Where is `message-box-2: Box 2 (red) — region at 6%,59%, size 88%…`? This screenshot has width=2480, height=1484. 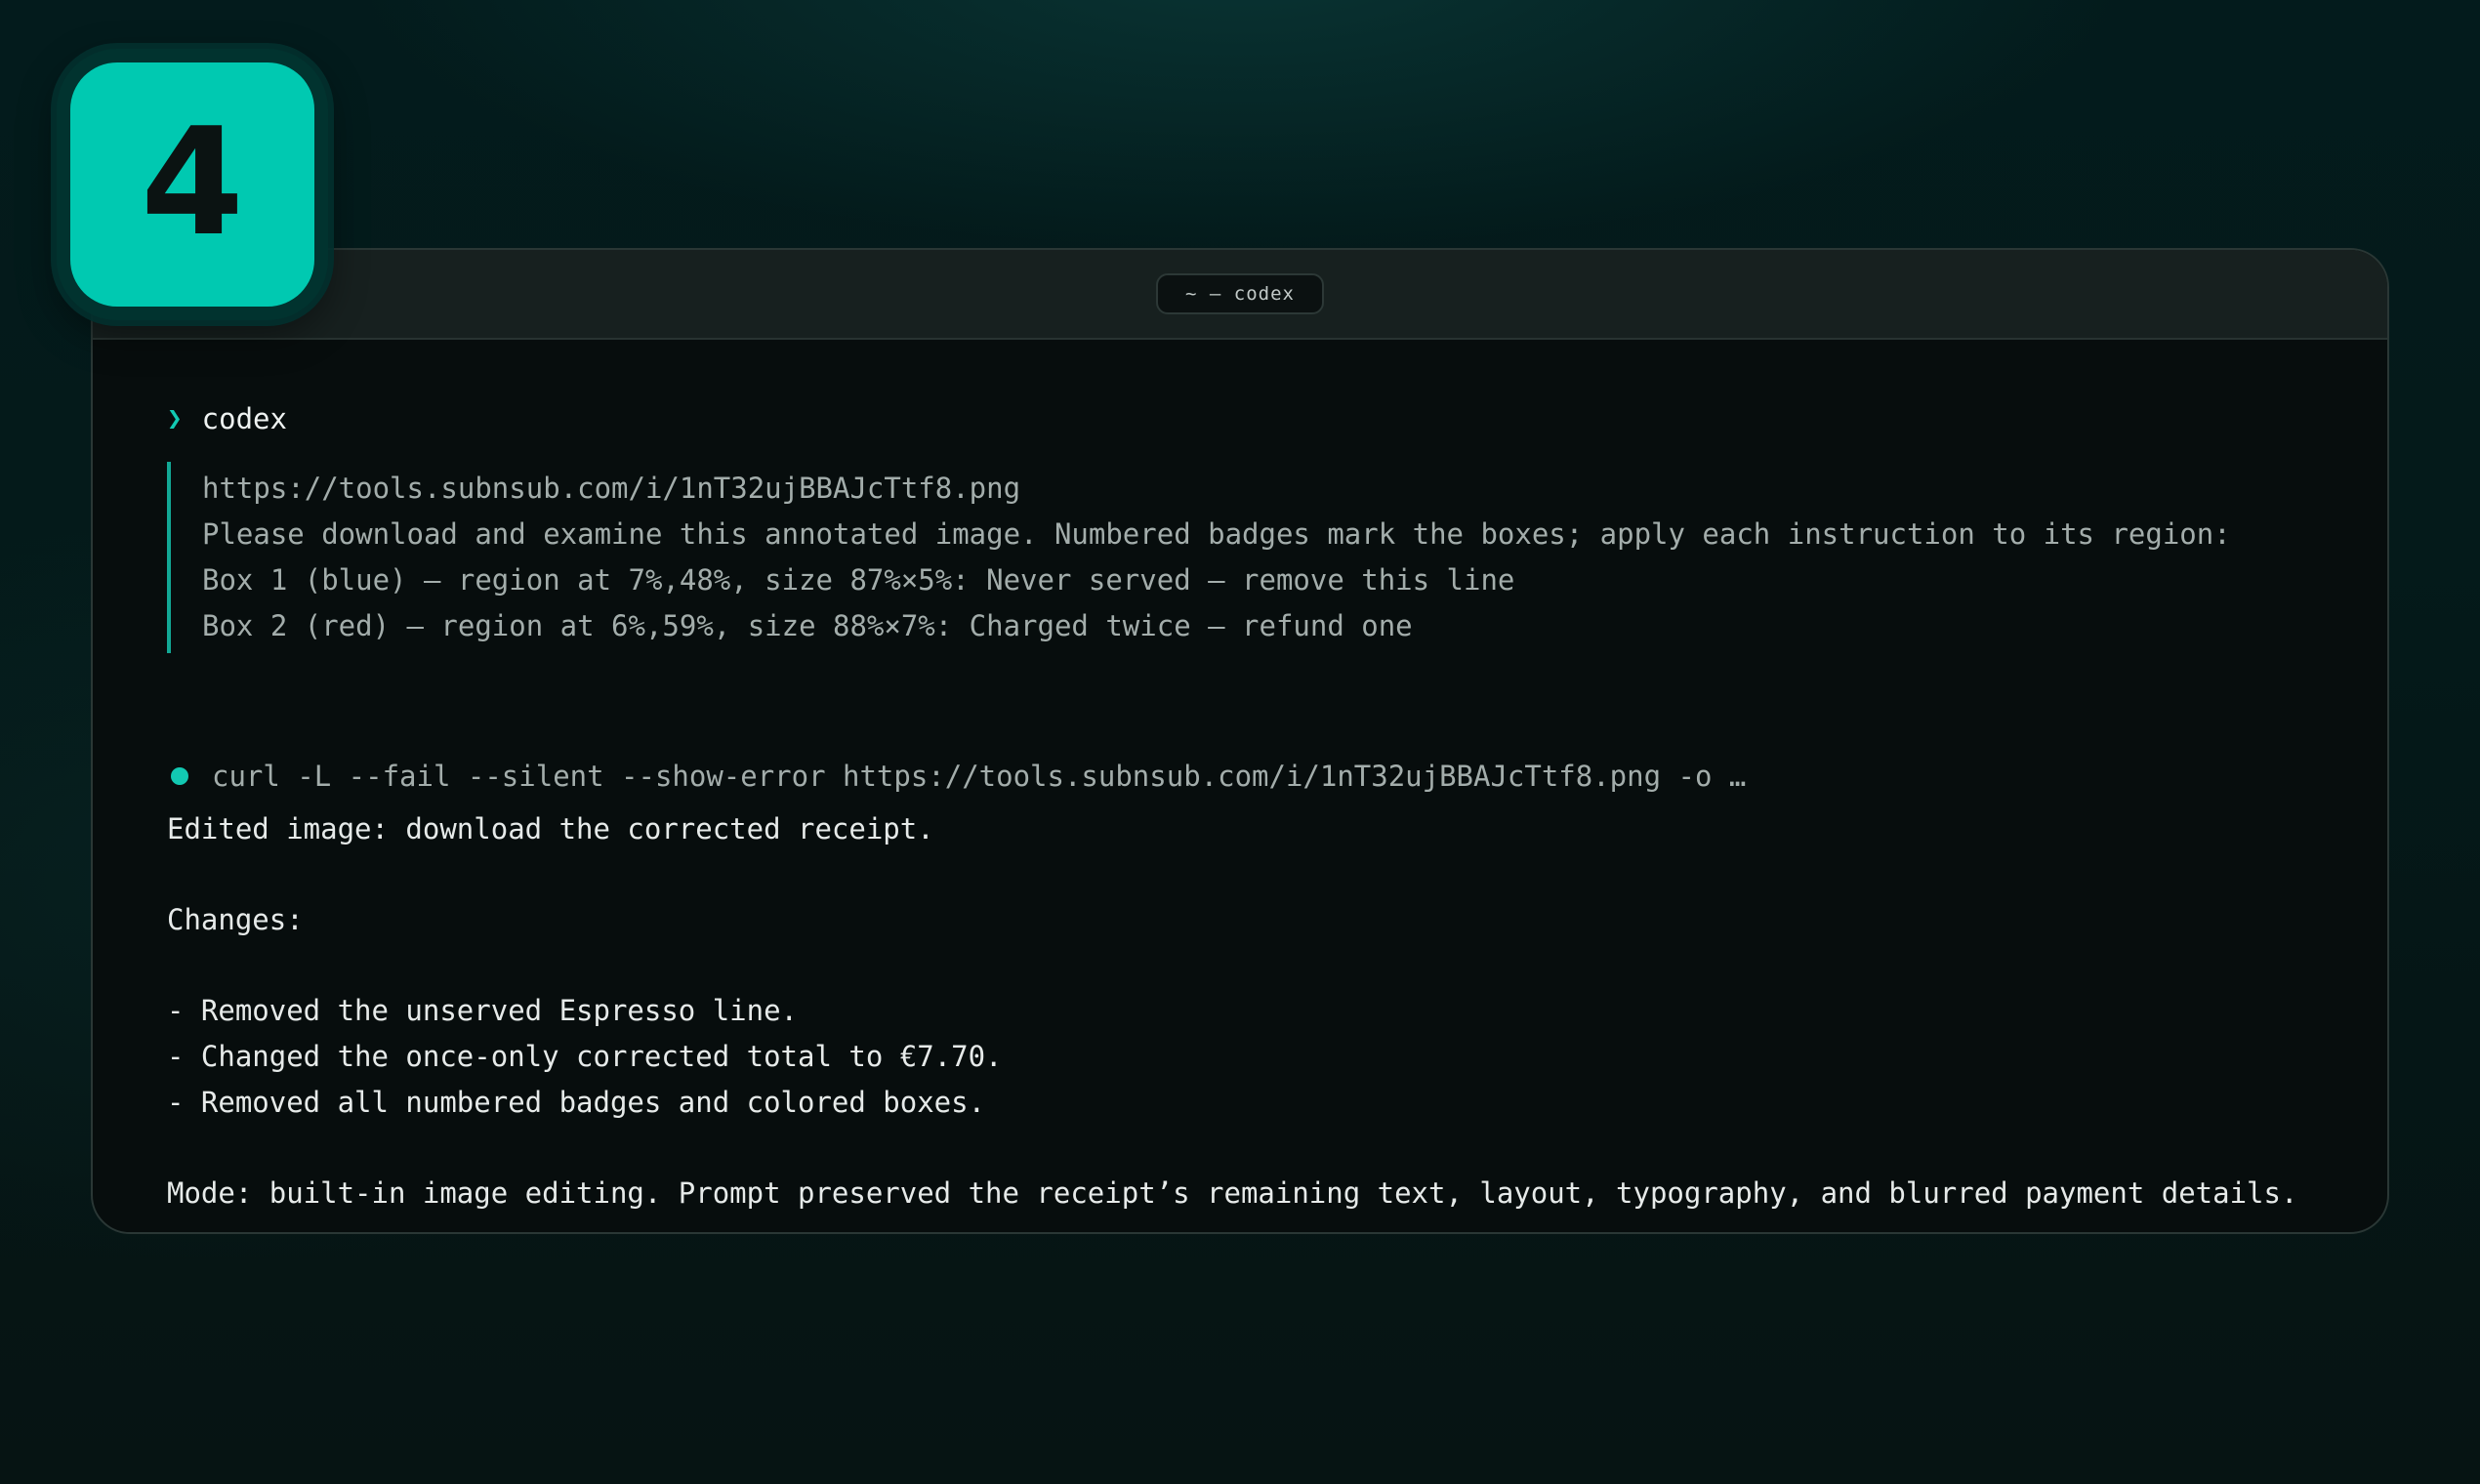 message-box-2: Box 2 (red) — region at 6%,59%, size 88%… is located at coordinates (807, 626).